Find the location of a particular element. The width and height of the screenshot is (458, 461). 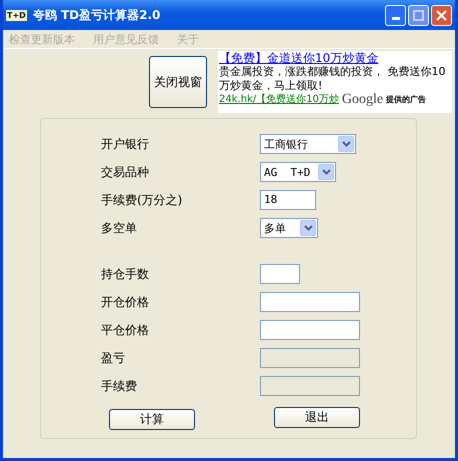

close-button is located at coordinates (441, 15).